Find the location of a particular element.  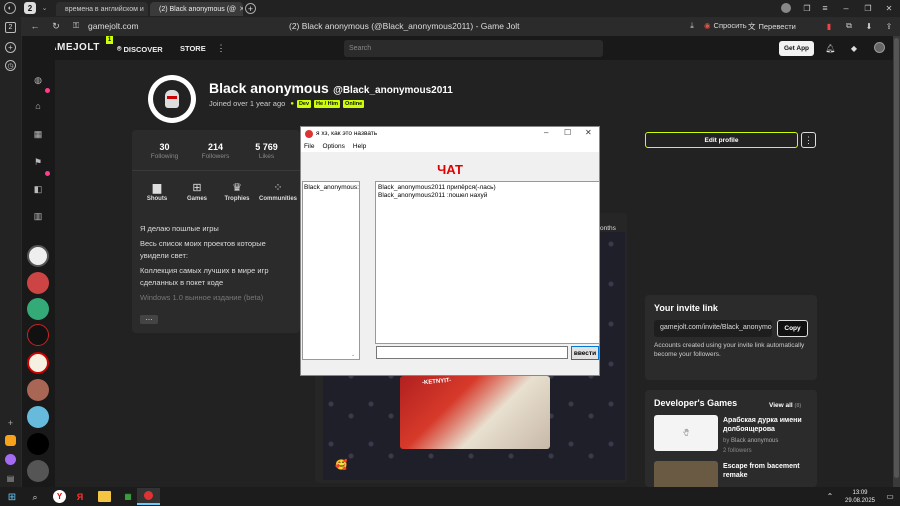

new-tab-button: + is located at coordinates (250, 8).